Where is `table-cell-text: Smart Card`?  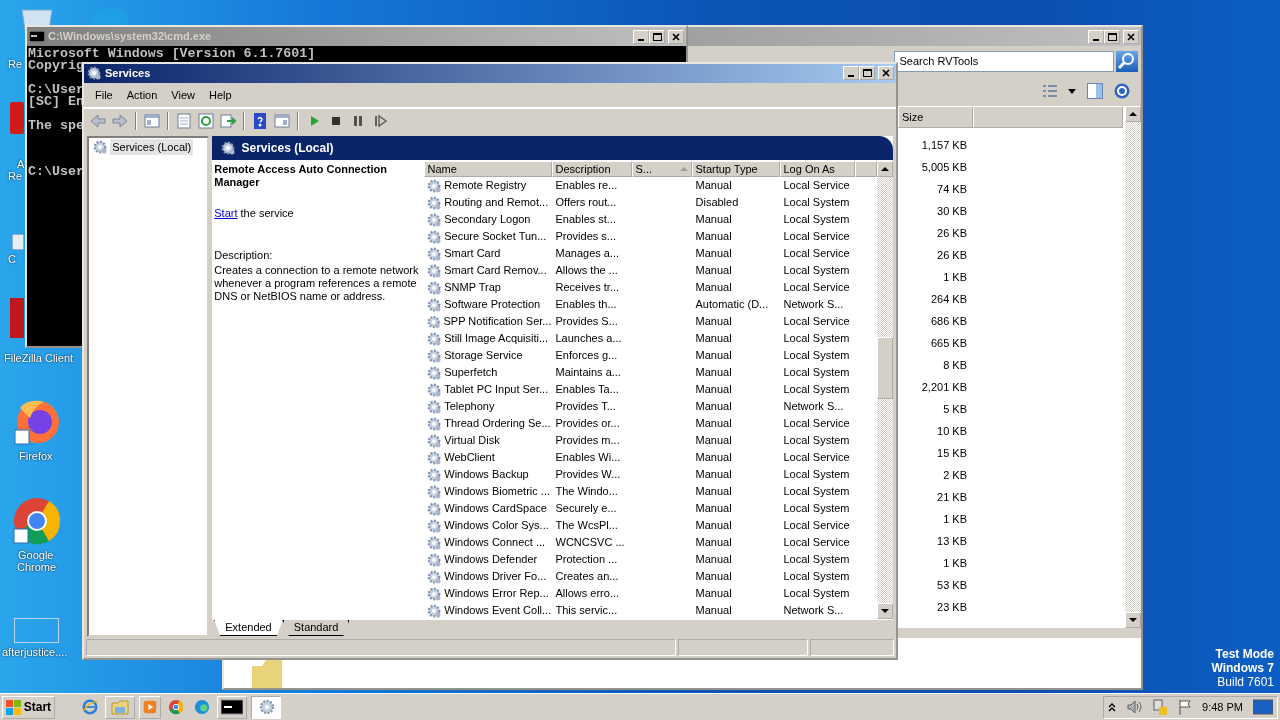
table-cell-text: Smart Card is located at coordinates (472, 254).